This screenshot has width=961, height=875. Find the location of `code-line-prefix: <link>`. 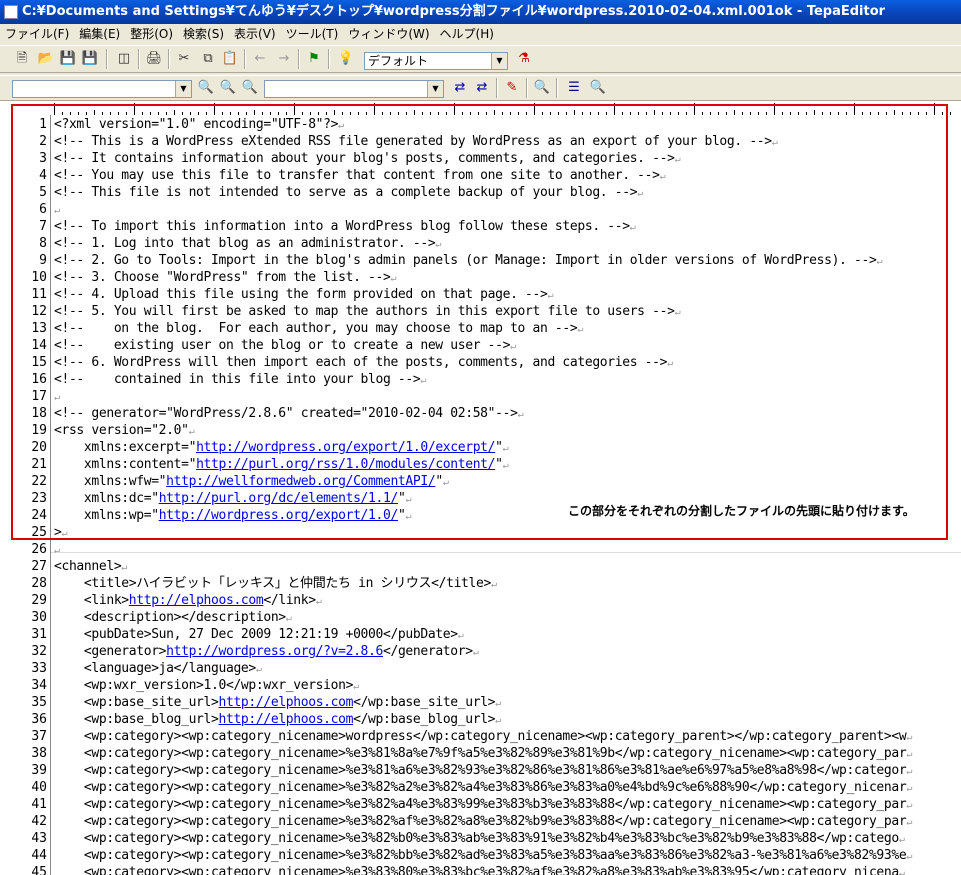

code-line-prefix: <link> is located at coordinates (91, 600).